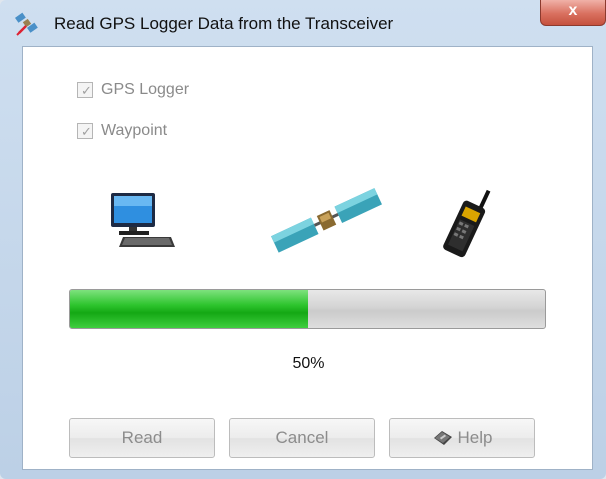 The image size is (606, 479). I want to click on waypoint-option: ✓ Waypoint, so click(122, 131).